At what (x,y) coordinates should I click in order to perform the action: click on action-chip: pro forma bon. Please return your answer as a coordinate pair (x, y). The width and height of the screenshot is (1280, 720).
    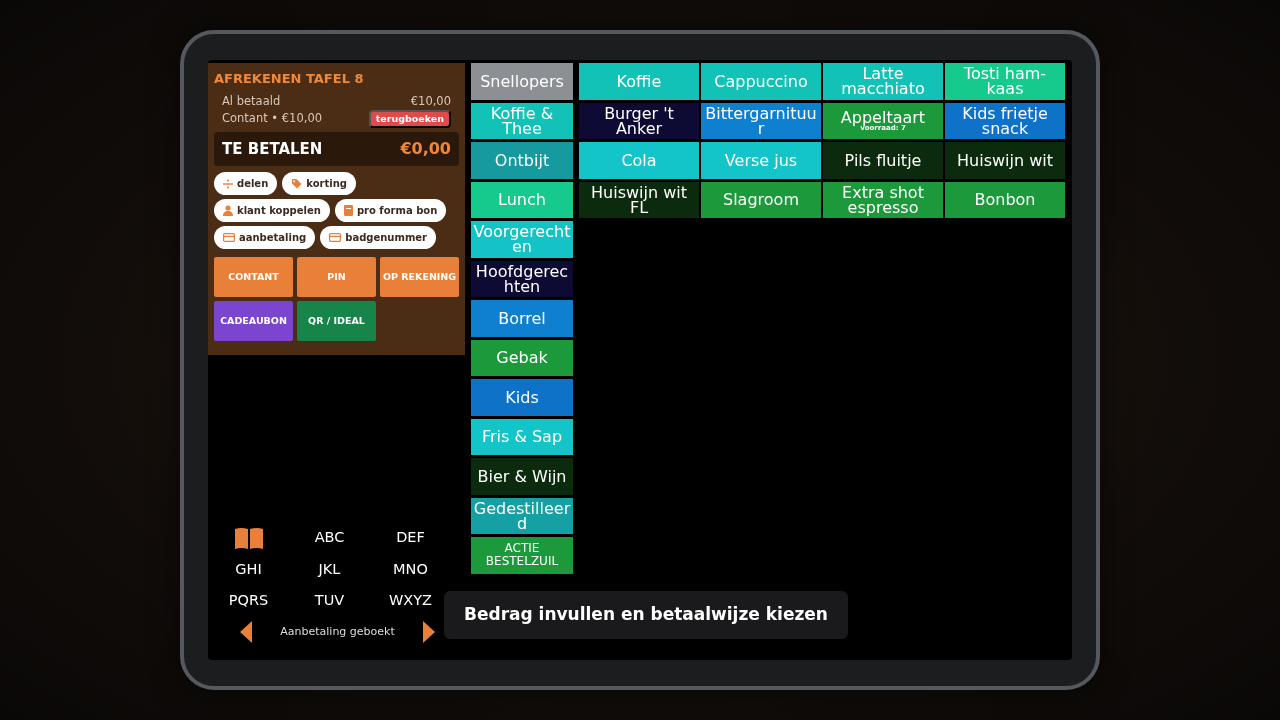
    Looking at the image, I should click on (390, 210).